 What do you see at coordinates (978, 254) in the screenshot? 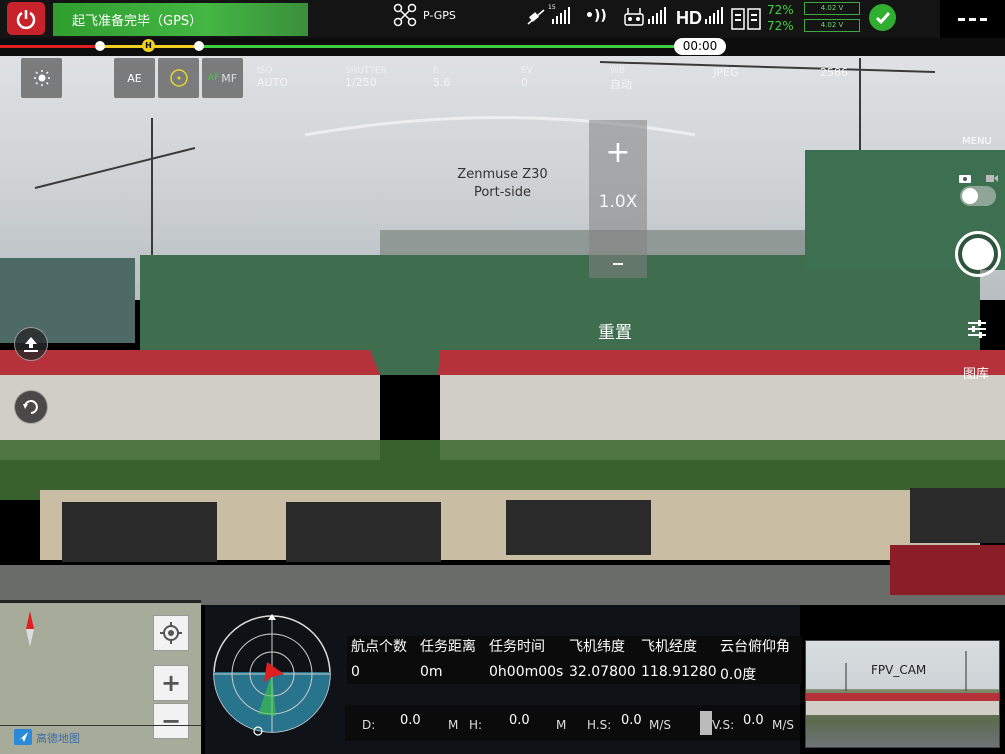
I see `shutter-button` at bounding box center [978, 254].